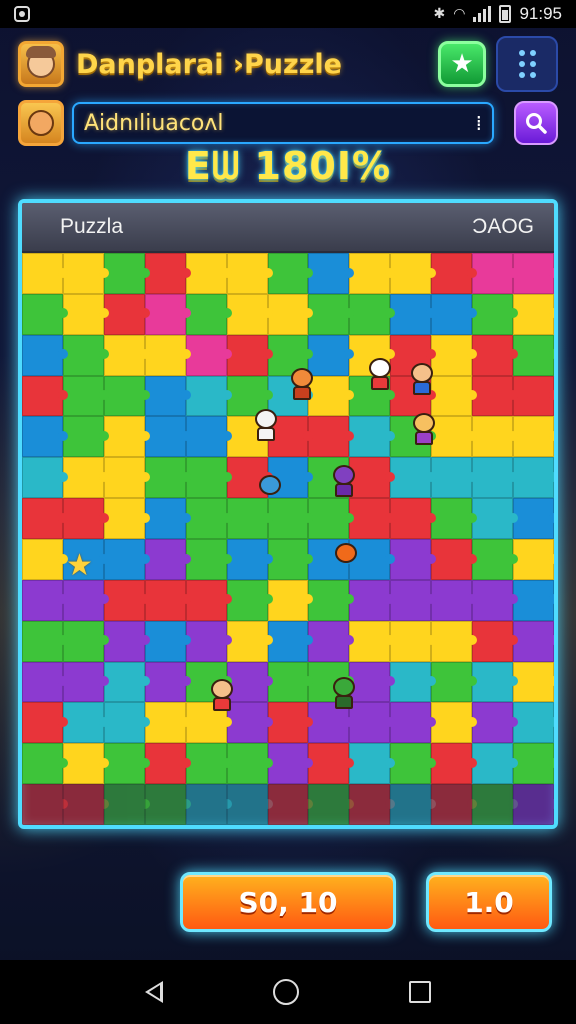 The width and height of the screenshot is (576, 1024). Describe the element at coordinates (536, 123) in the screenshot. I see `search-button` at that location.